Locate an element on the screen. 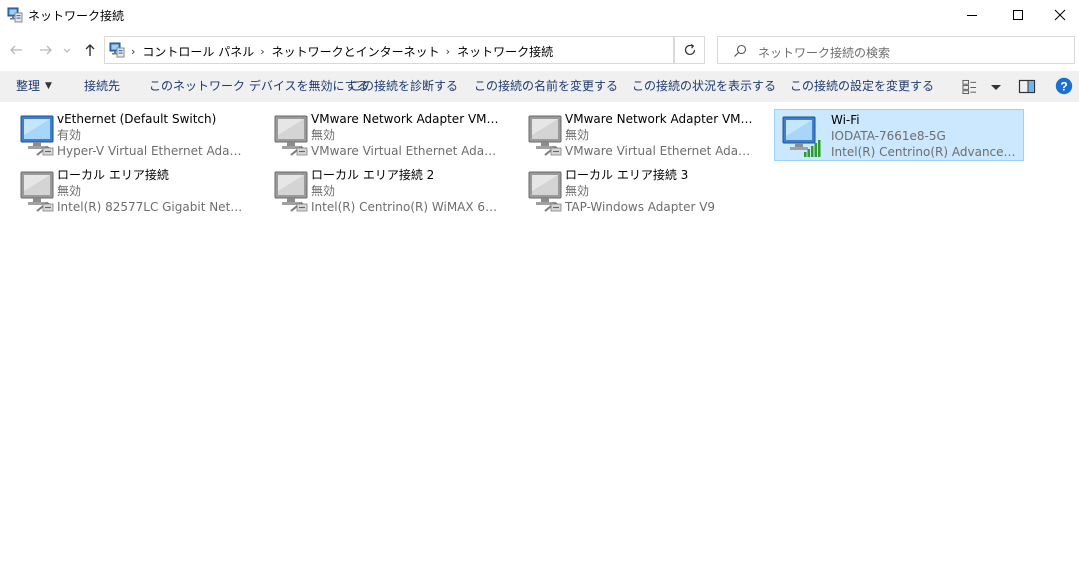 The width and height of the screenshot is (1079, 571). arrow-right-icon is located at coordinates (46, 50).